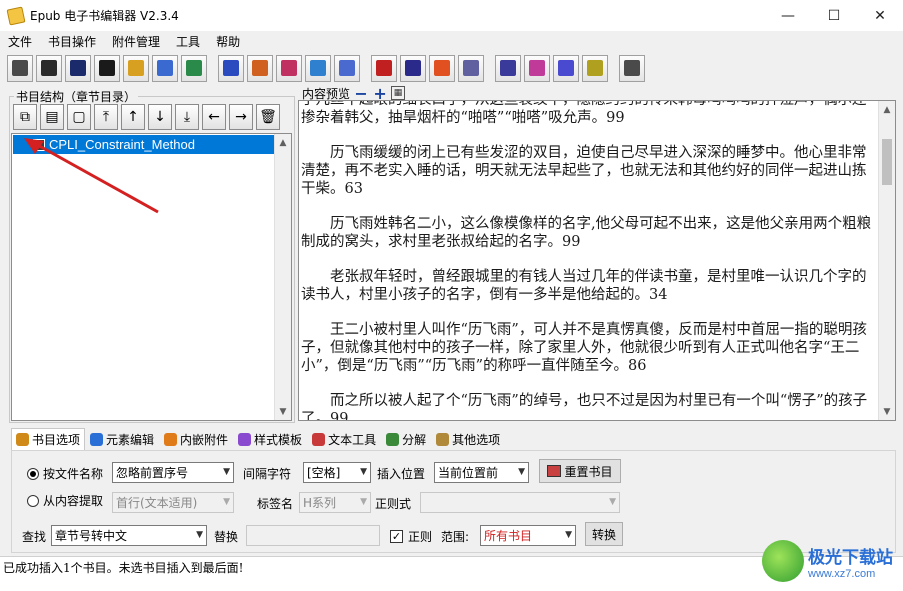  I want to click on by-content-radio: 从内容提取, so click(65, 500).